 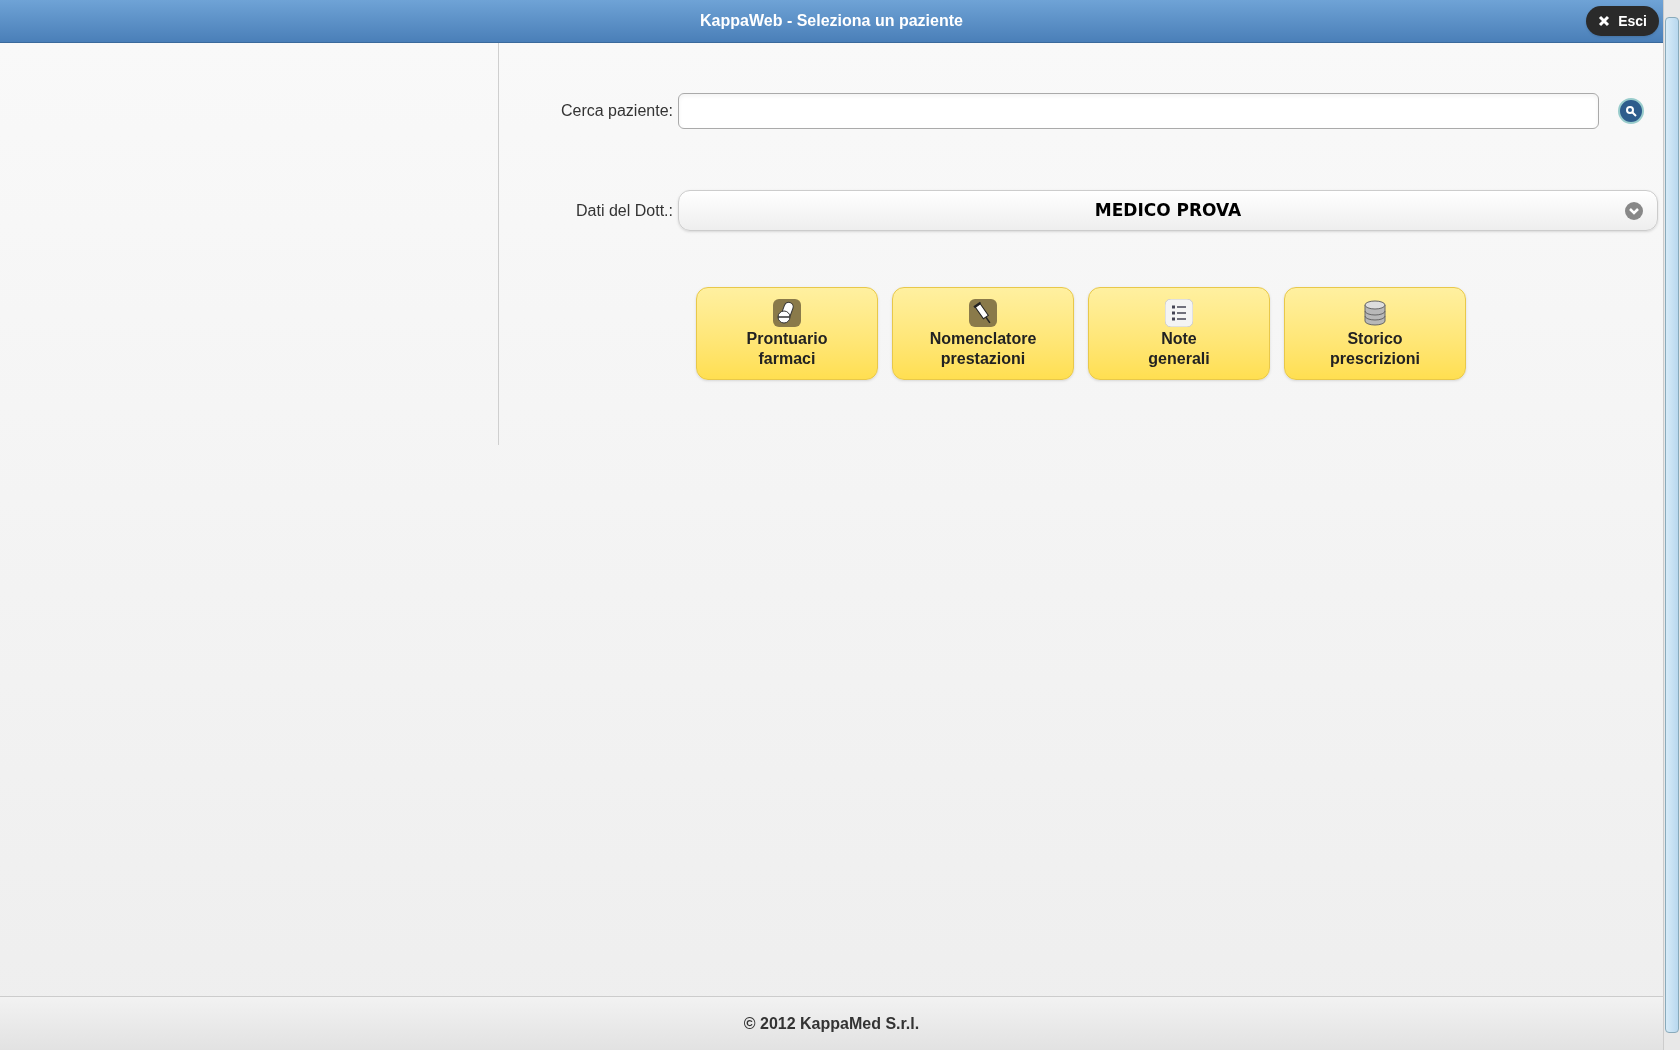 What do you see at coordinates (831, 1023) in the screenshot?
I see `footer-copyright: © 2012 KappaMed S.r.l.` at bounding box center [831, 1023].